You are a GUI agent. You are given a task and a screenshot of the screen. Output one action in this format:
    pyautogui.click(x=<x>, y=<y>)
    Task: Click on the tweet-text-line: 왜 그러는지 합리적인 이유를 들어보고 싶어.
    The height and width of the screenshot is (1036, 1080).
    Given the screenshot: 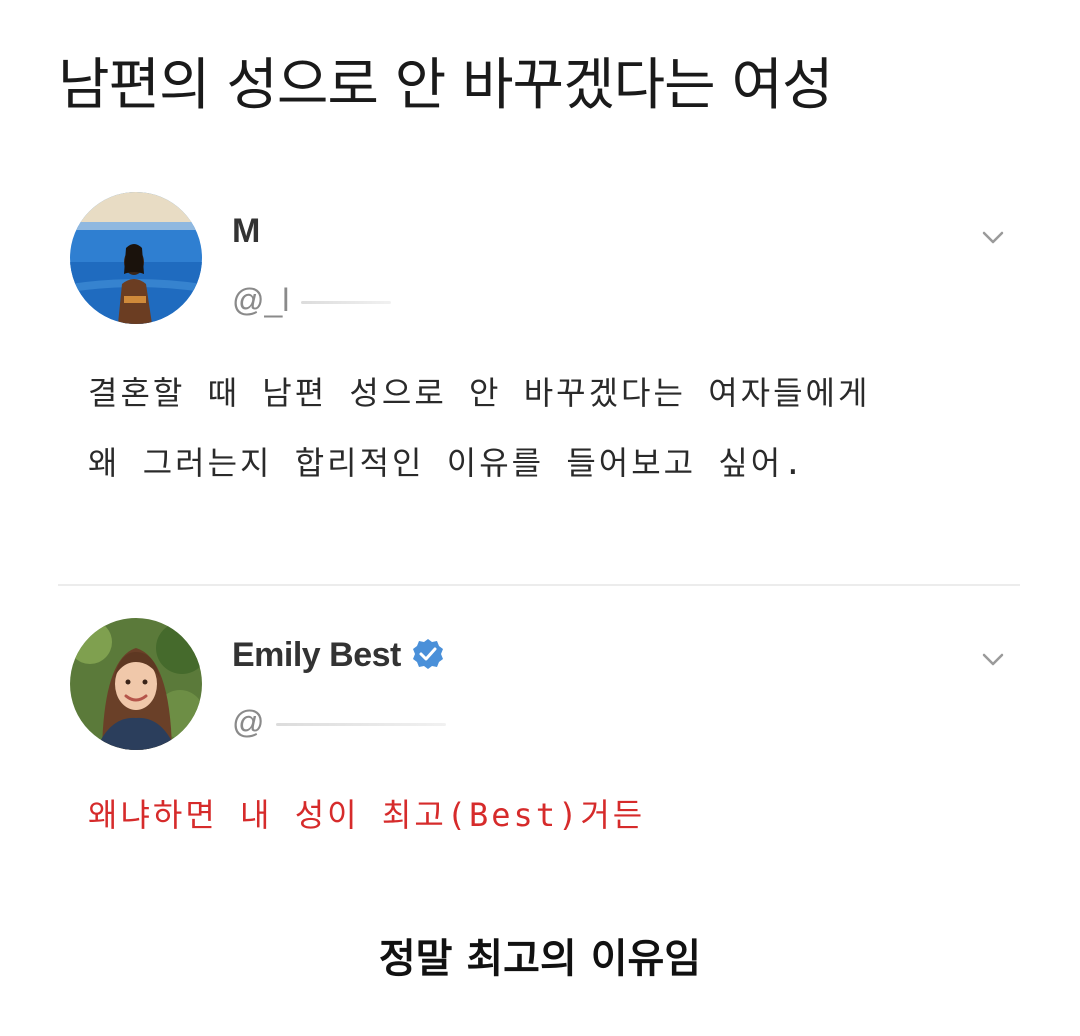 What is the action you would take?
    pyautogui.click(x=447, y=463)
    